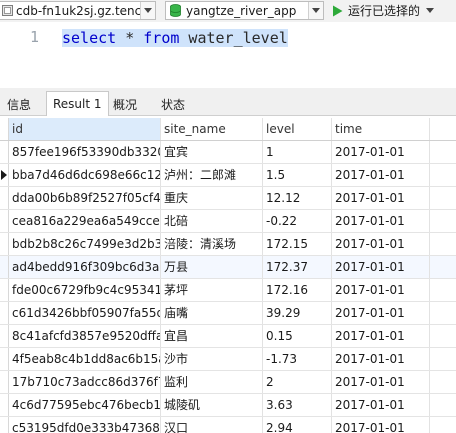 This screenshot has height=433, width=456. I want to click on sql-text: select * from water_level, so click(175, 38).